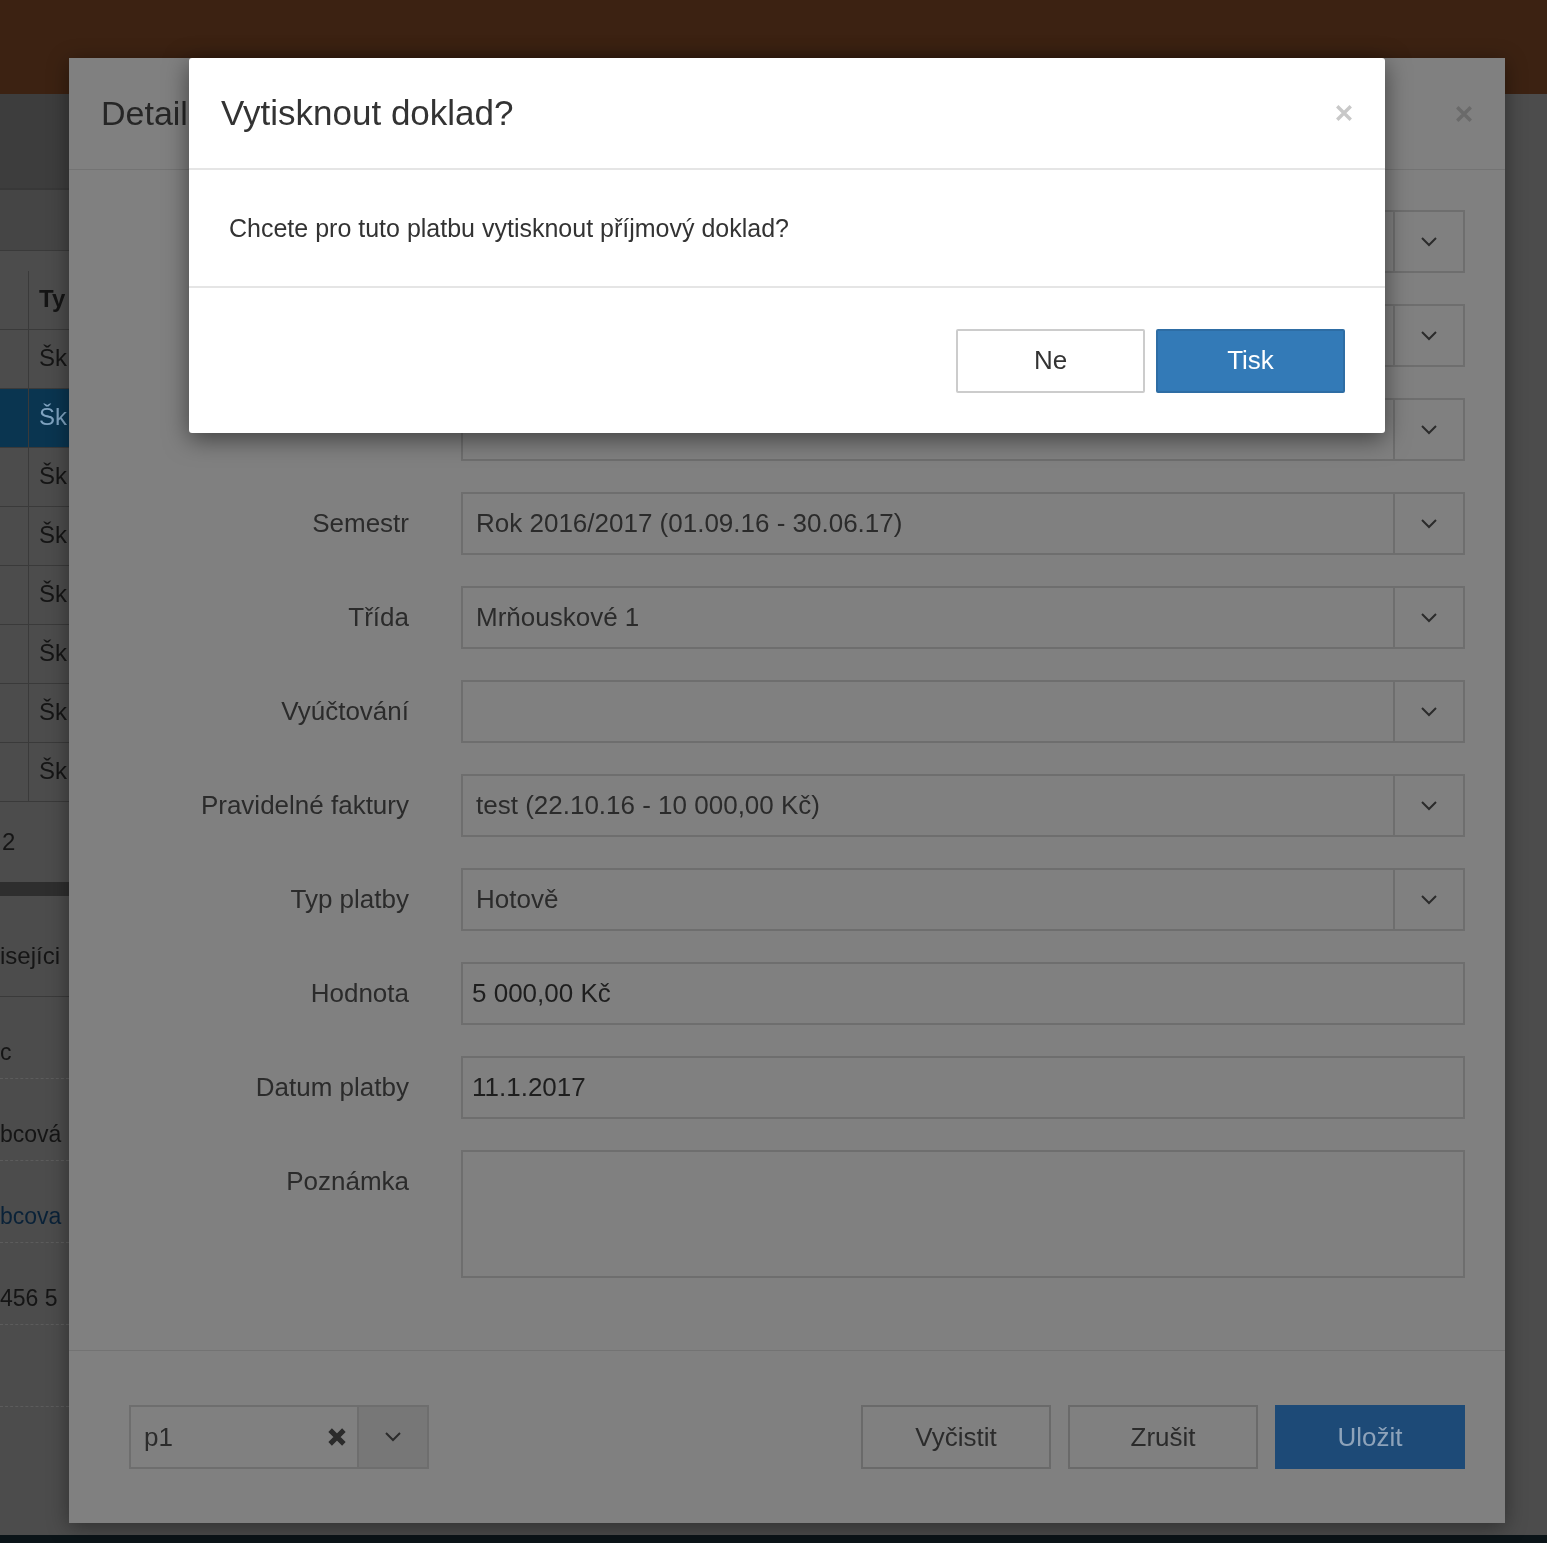 This screenshot has width=1547, height=1543. I want to click on field-label: Typ platby, so click(349, 899).